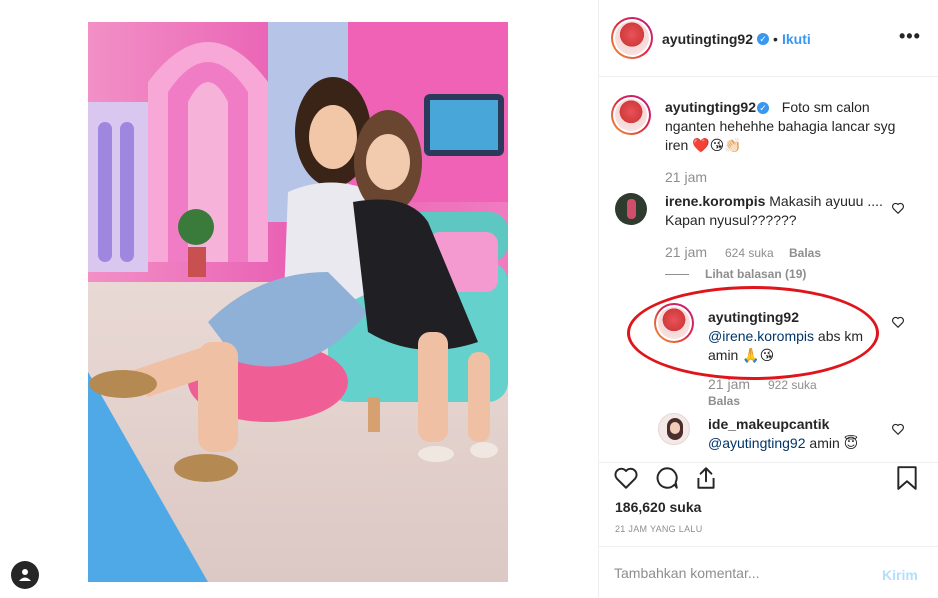  I want to click on replies-divider, so click(677, 274).